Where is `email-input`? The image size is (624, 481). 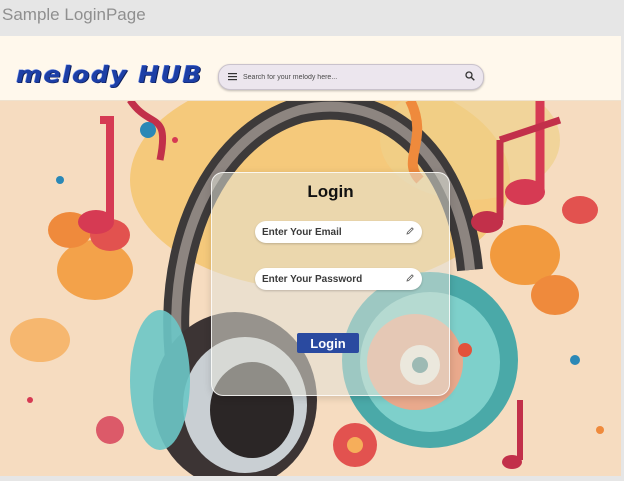
email-input is located at coordinates (332, 232).